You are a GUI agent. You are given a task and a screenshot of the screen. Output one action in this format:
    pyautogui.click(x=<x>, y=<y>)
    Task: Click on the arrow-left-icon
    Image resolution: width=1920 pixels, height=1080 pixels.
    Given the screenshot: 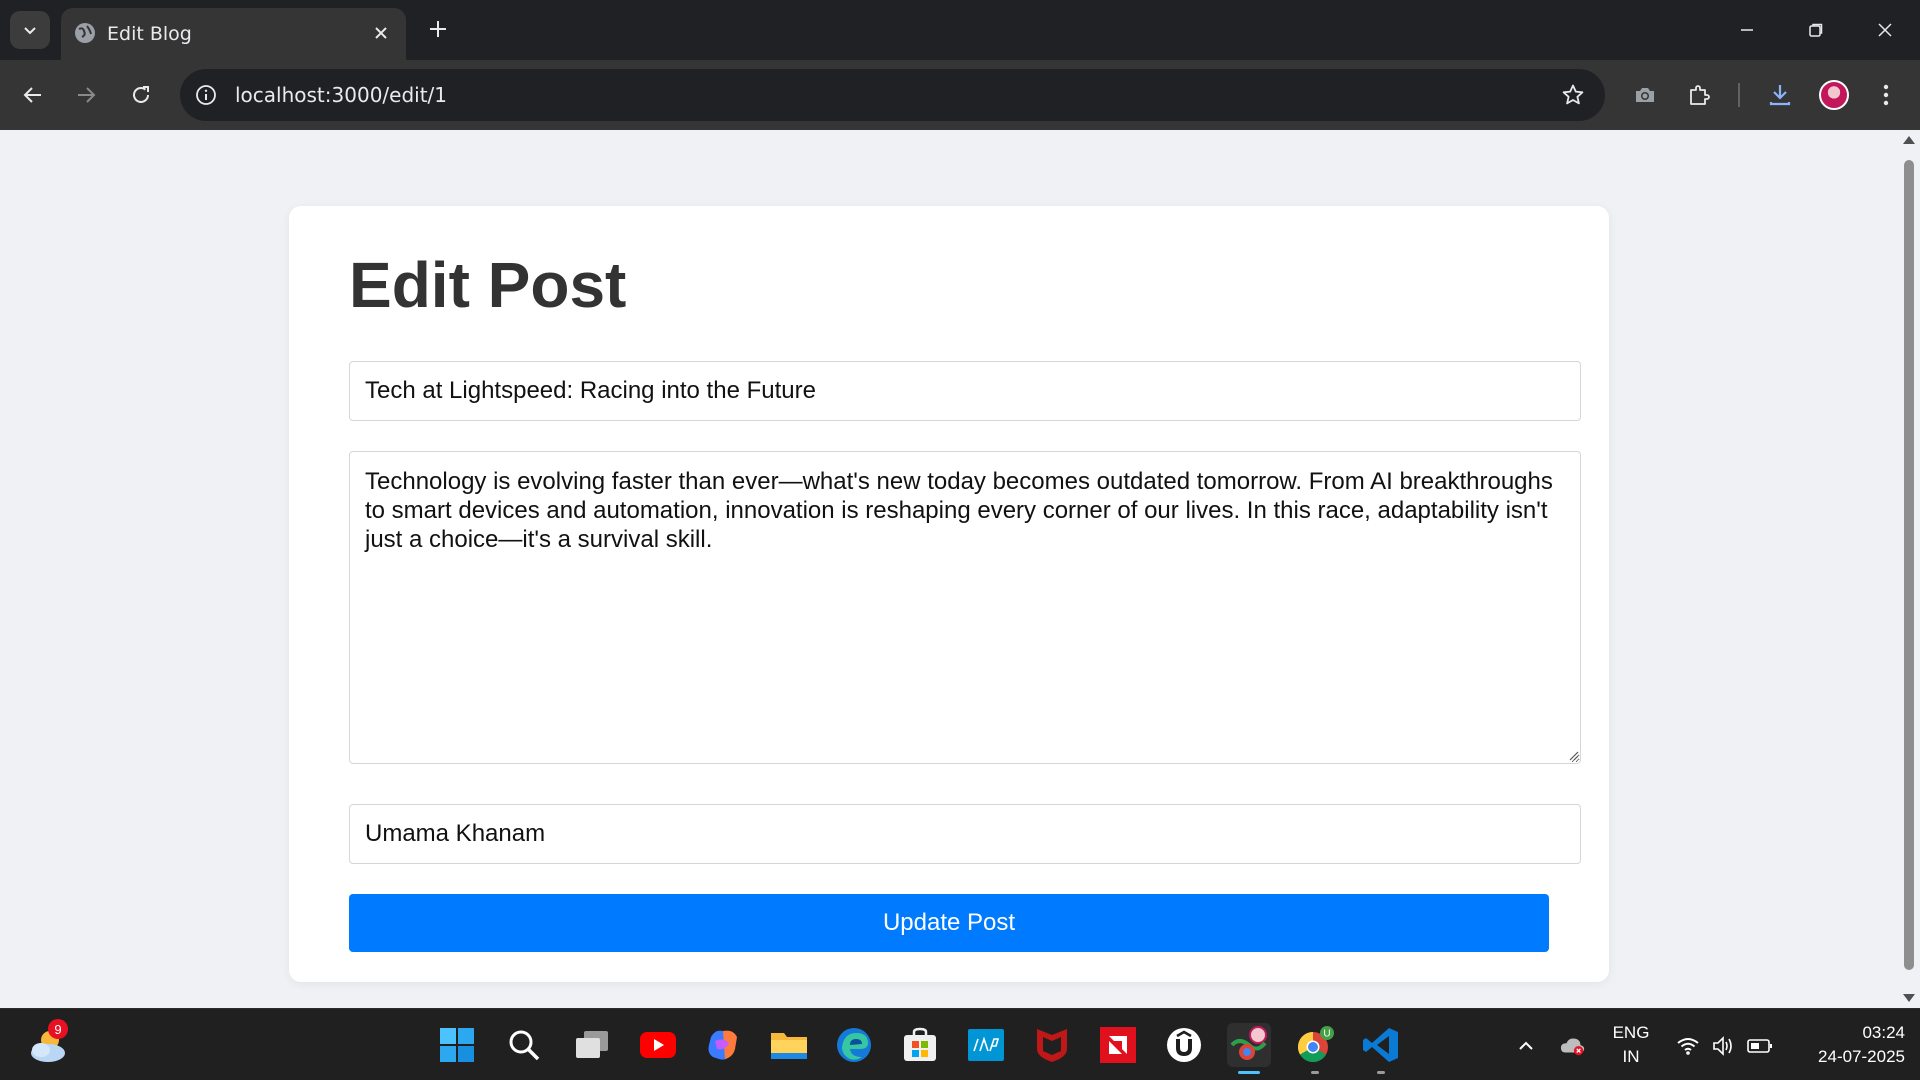 What is the action you would take?
    pyautogui.click(x=32, y=95)
    